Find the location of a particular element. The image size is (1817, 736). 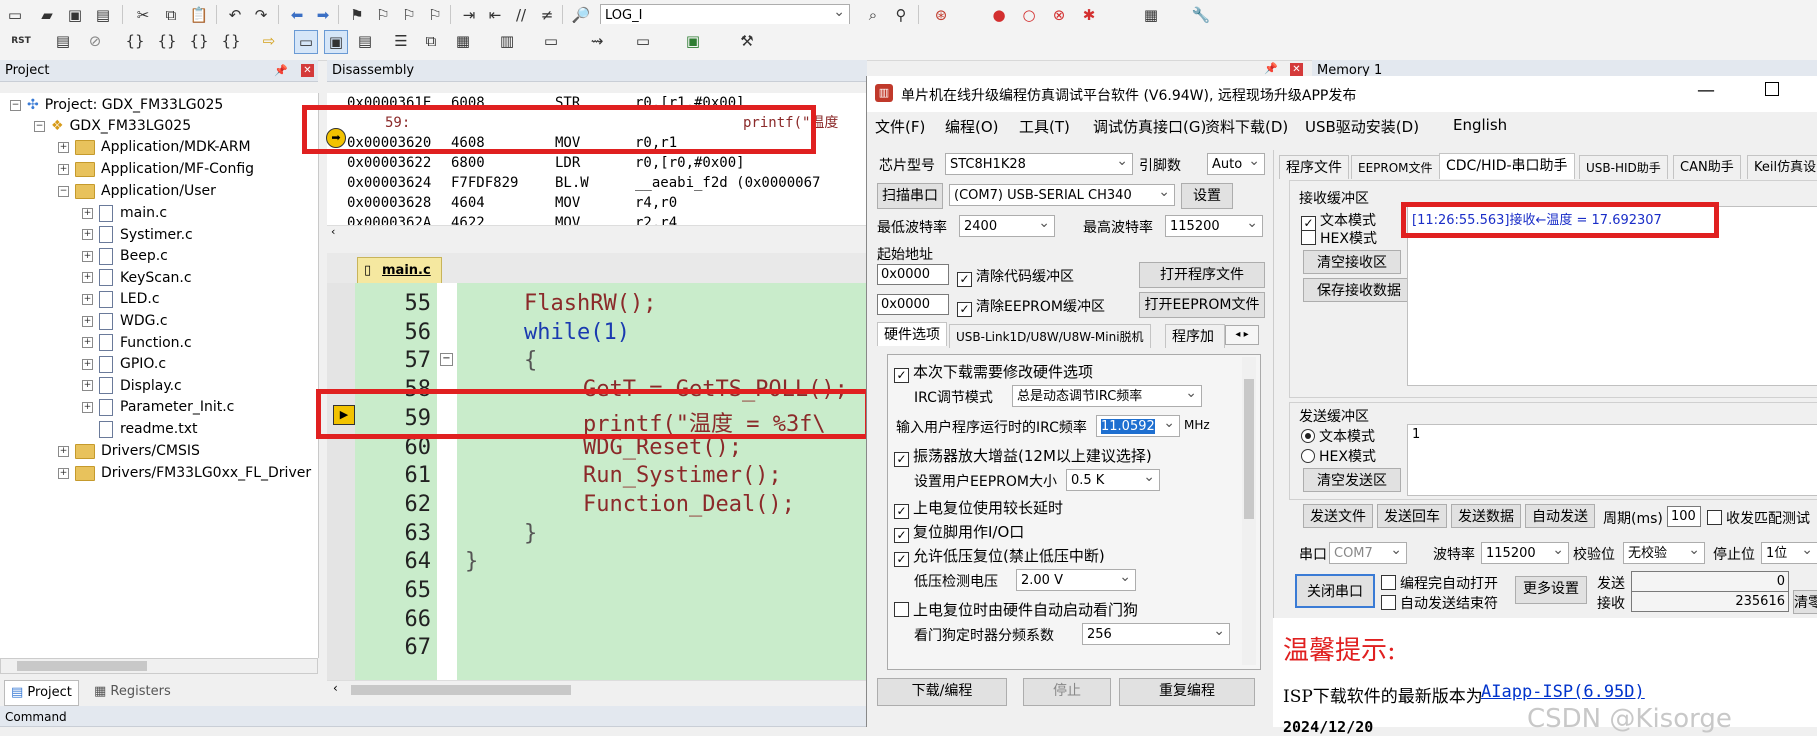

serial-window-icon: ▭ is located at coordinates (551, 41).